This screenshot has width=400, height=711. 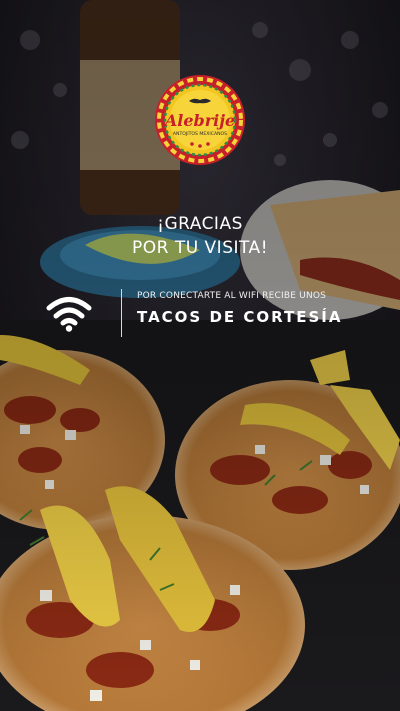 I want to click on logo-tagline-text: ANTOJITOS MEXICANOS, so click(x=200, y=134).